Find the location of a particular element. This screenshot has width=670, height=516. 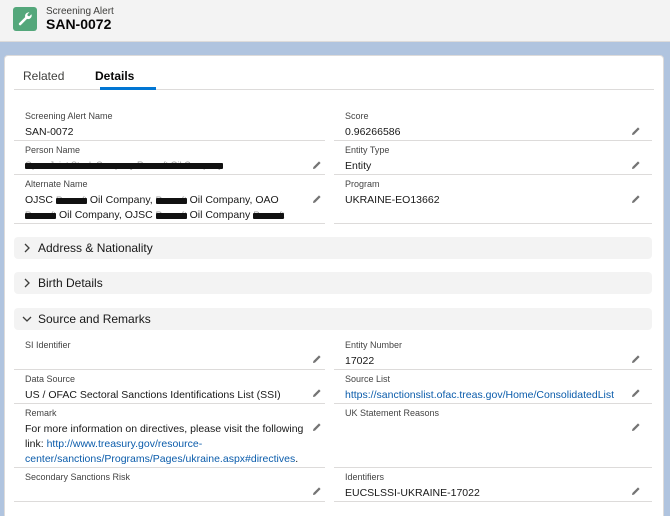

tab-details: Details is located at coordinates (114, 76).